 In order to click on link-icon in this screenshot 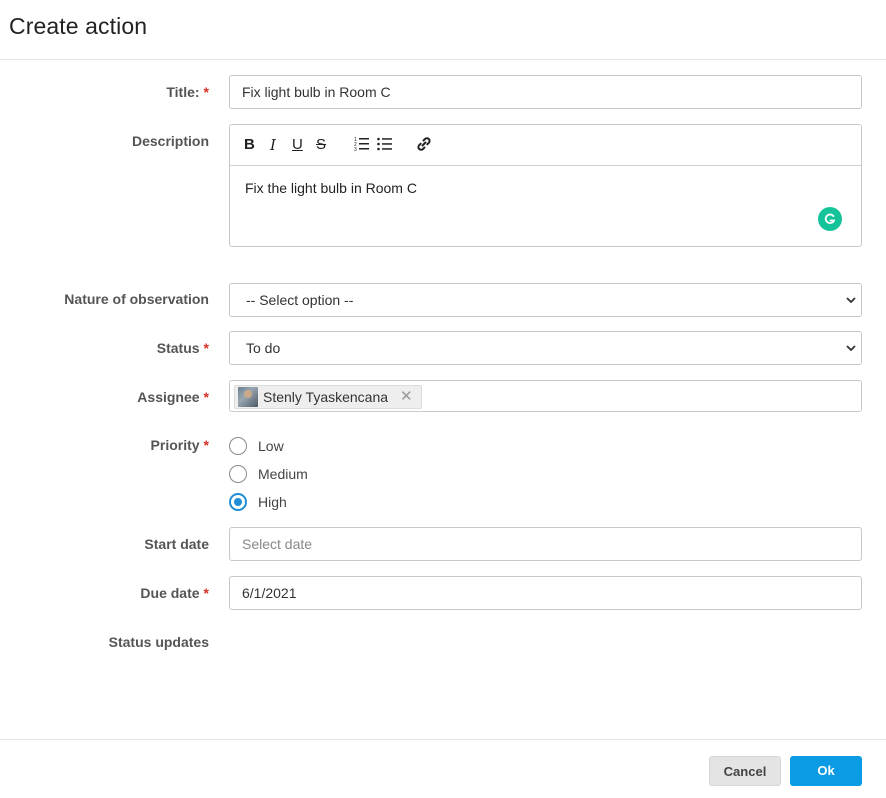, I will do `click(424, 145)`.